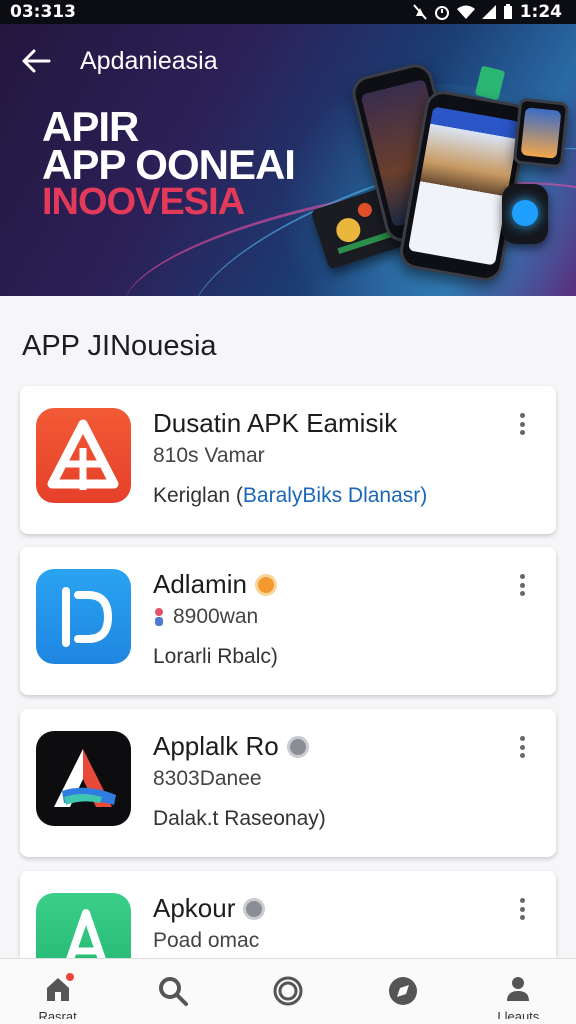 The height and width of the screenshot is (1024, 576). What do you see at coordinates (198, 495) in the screenshot?
I see `app-description-text: Keriglan (` at bounding box center [198, 495].